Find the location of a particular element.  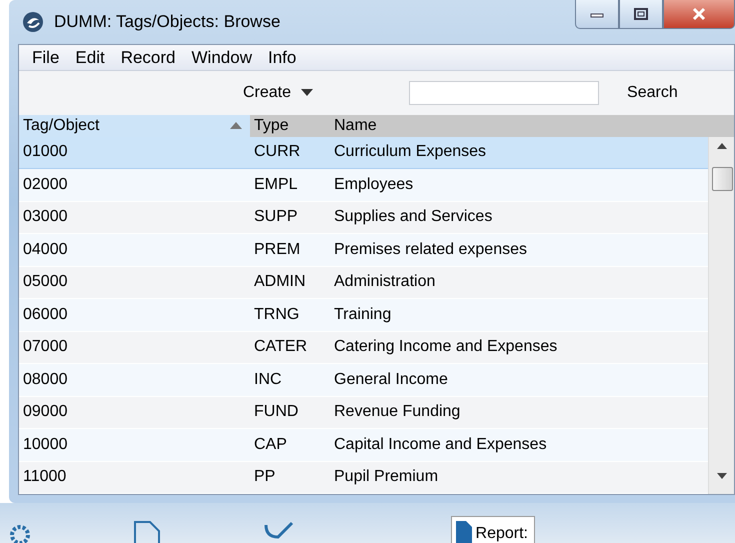

search-field is located at coordinates (504, 92).